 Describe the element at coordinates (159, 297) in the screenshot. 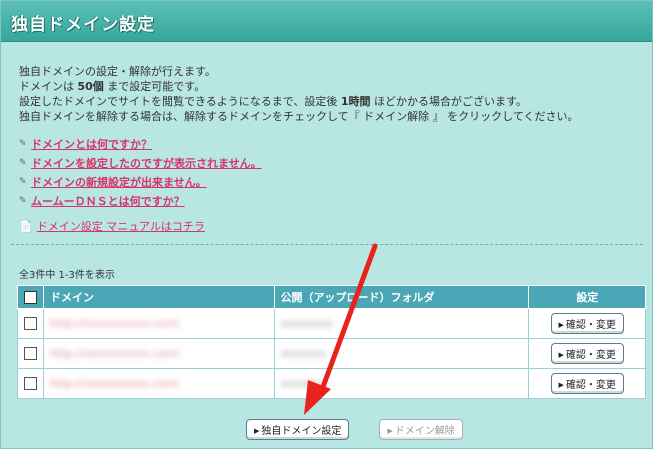

I see `column-header-domain: ドメイン` at that location.